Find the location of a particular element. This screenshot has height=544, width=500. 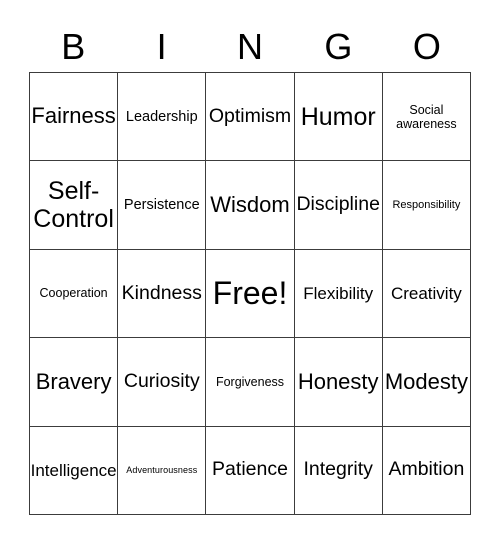

bingo-header-row: B I N G O is located at coordinates (250, 47).